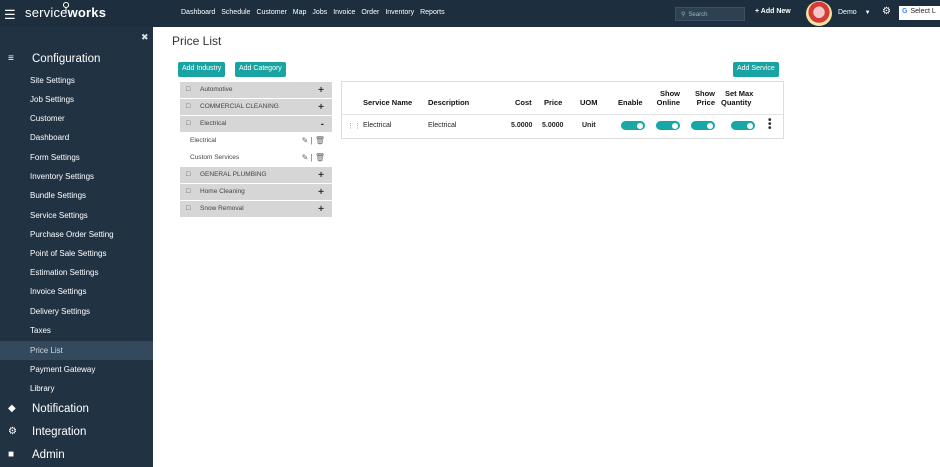 Image resolution: width=940 pixels, height=467 pixels. I want to click on header-show-price: Show Price, so click(703, 98).